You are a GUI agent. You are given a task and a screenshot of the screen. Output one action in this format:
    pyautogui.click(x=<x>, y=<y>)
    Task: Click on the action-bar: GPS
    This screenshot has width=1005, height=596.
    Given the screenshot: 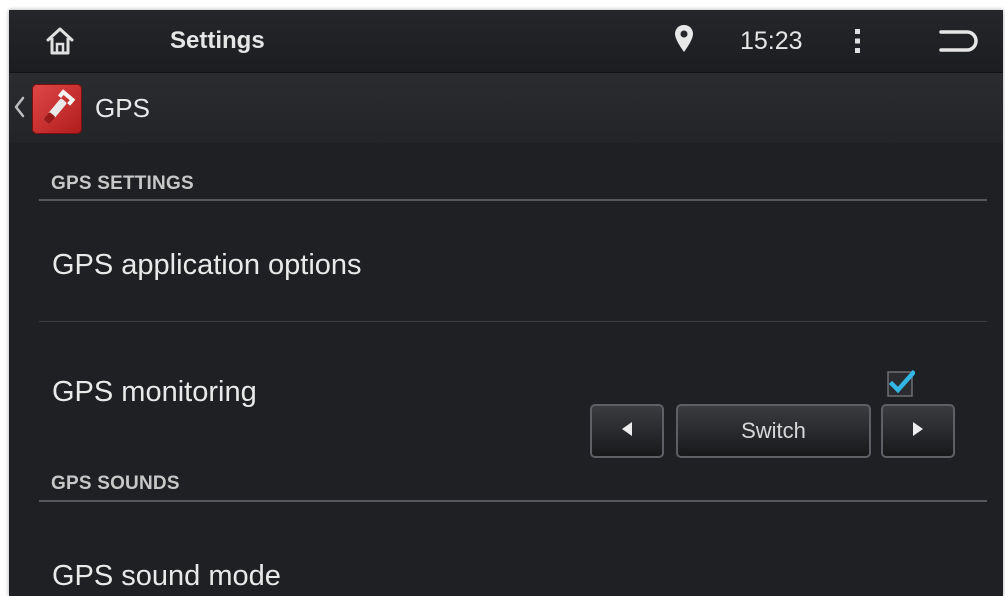 What is the action you would take?
    pyautogui.click(x=506, y=108)
    